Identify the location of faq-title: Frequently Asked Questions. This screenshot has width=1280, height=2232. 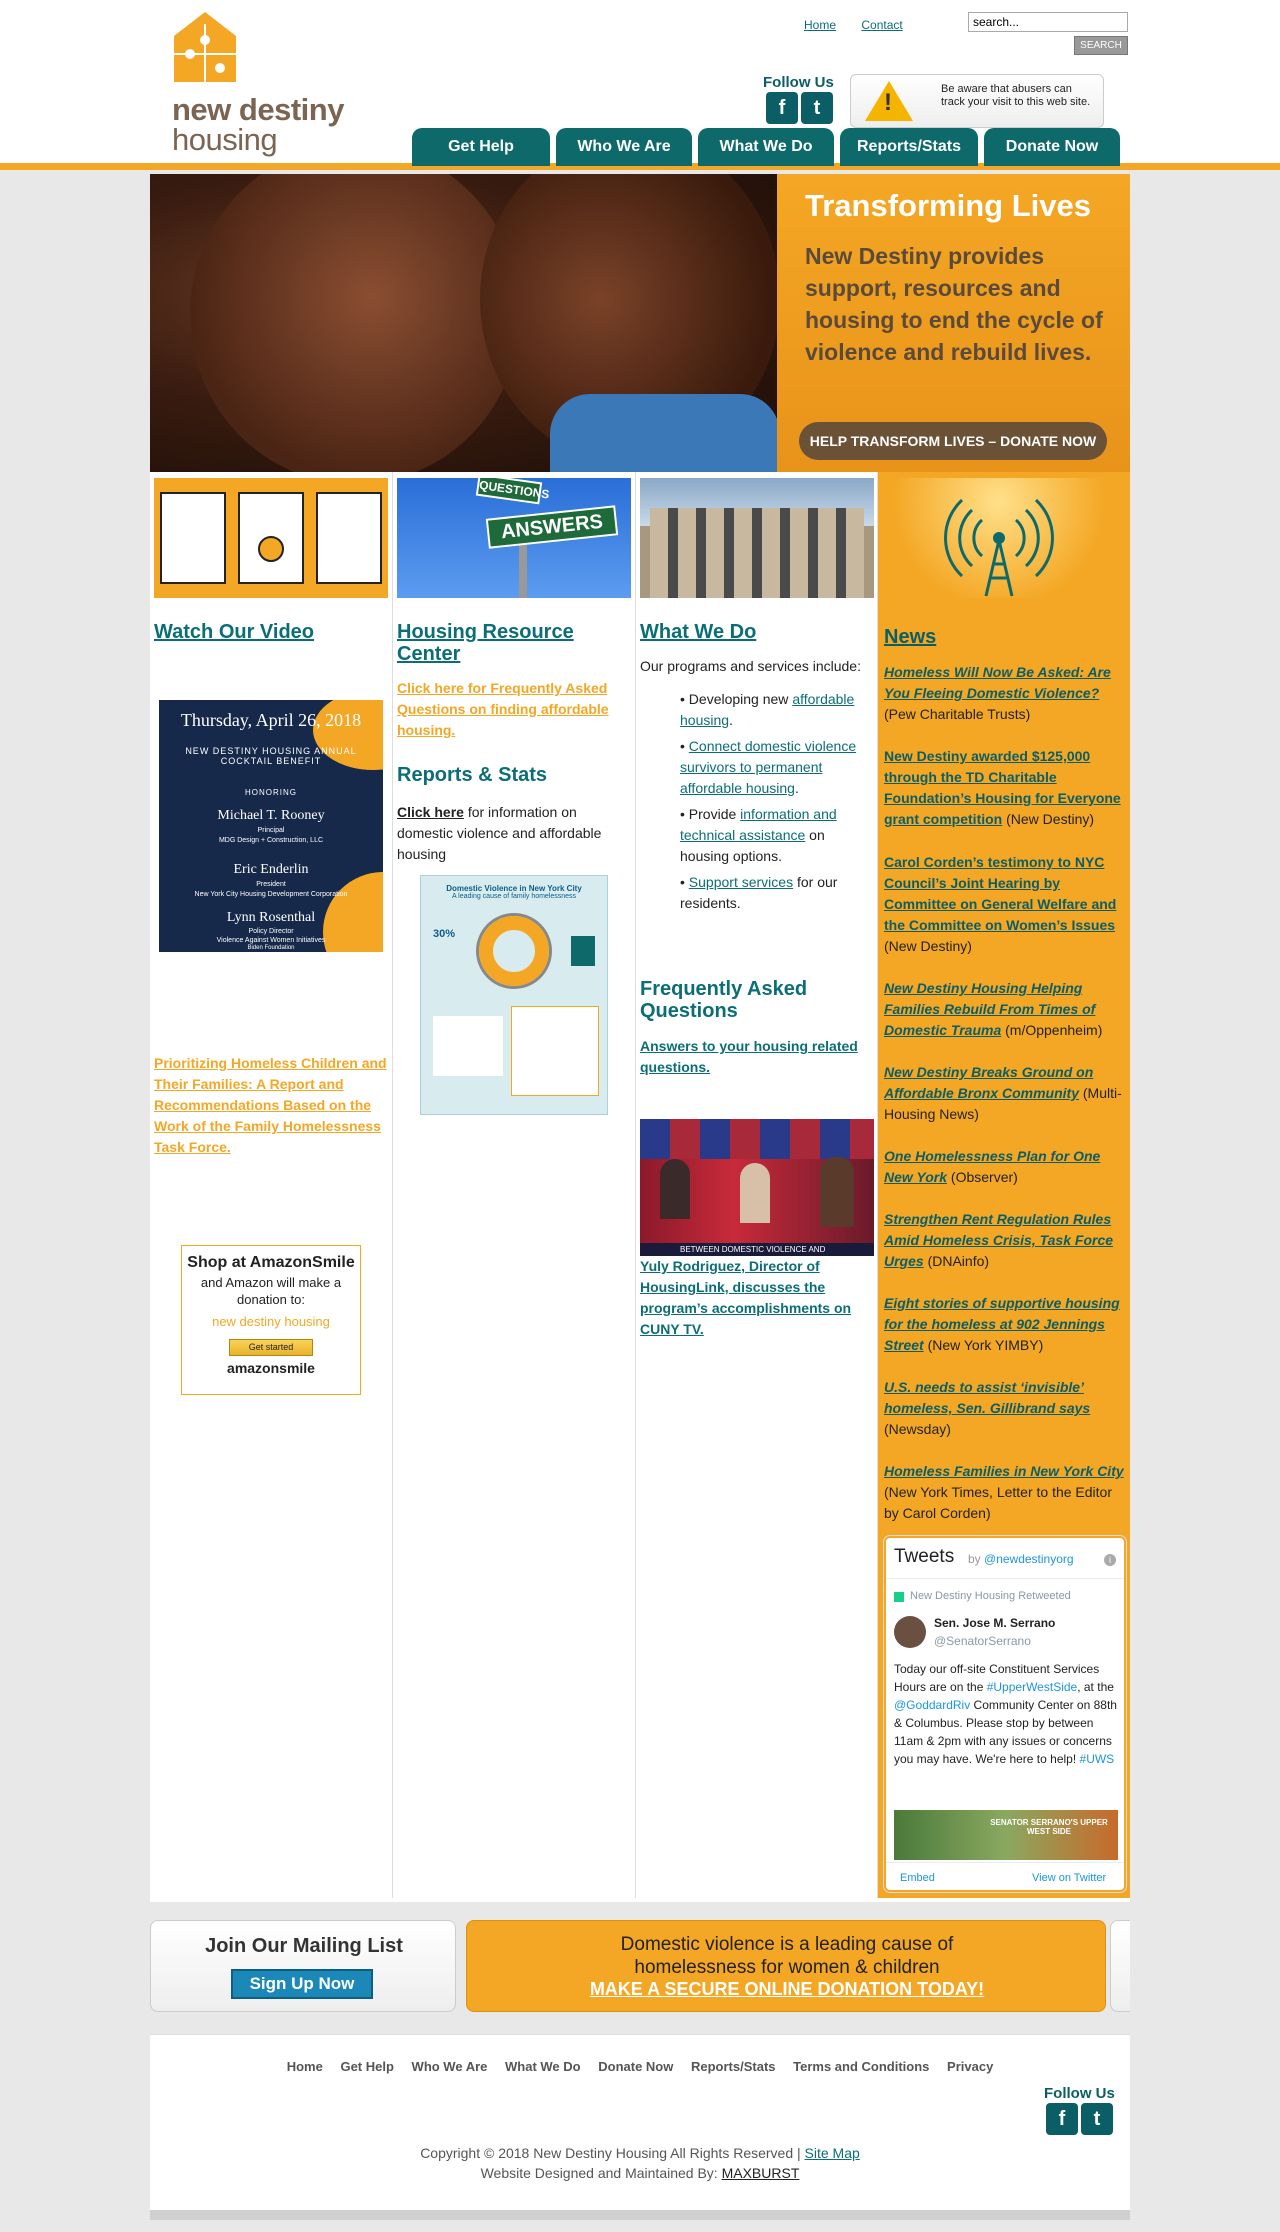
(724, 1000).